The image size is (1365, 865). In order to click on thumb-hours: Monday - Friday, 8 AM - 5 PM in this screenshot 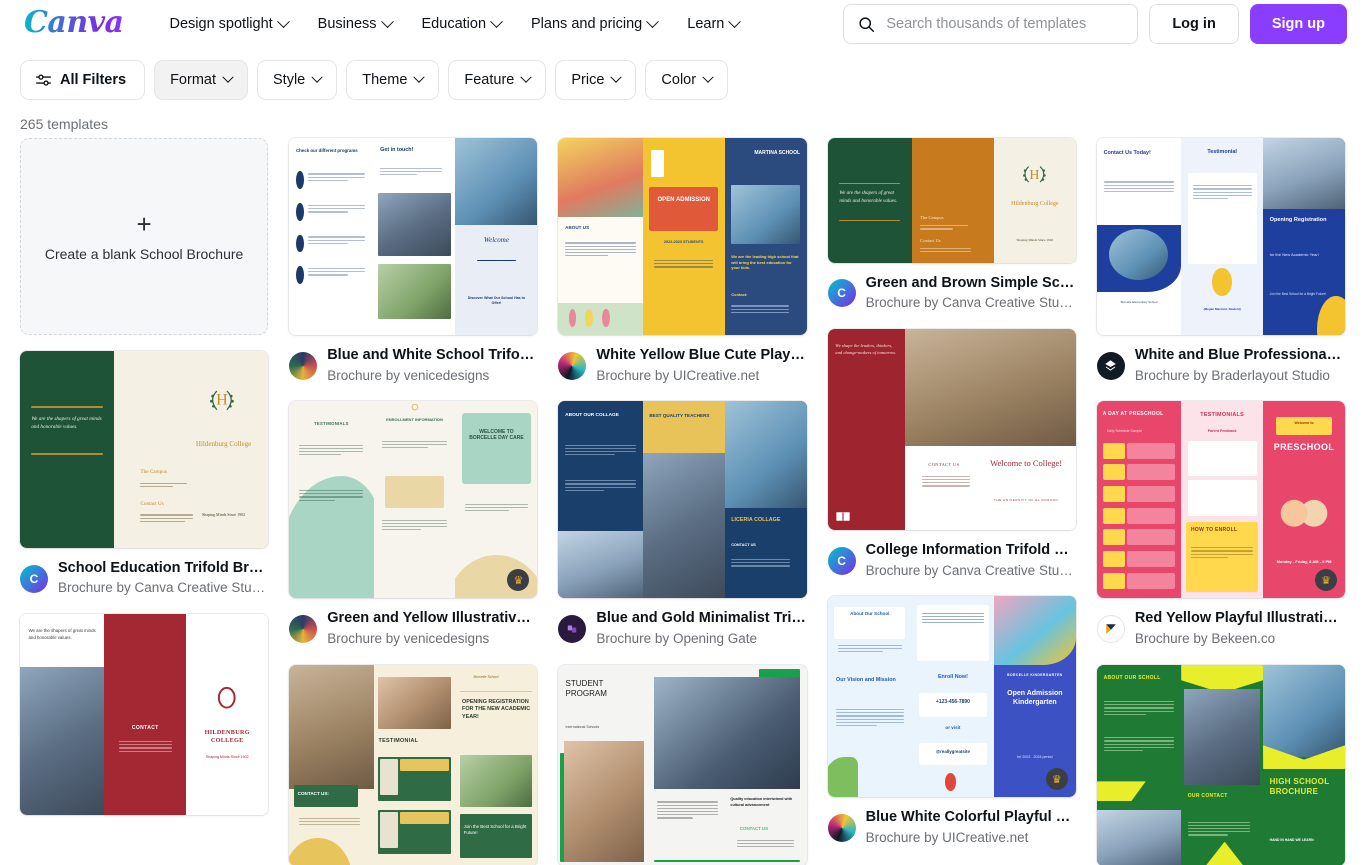, I will do `click(1304, 561)`.